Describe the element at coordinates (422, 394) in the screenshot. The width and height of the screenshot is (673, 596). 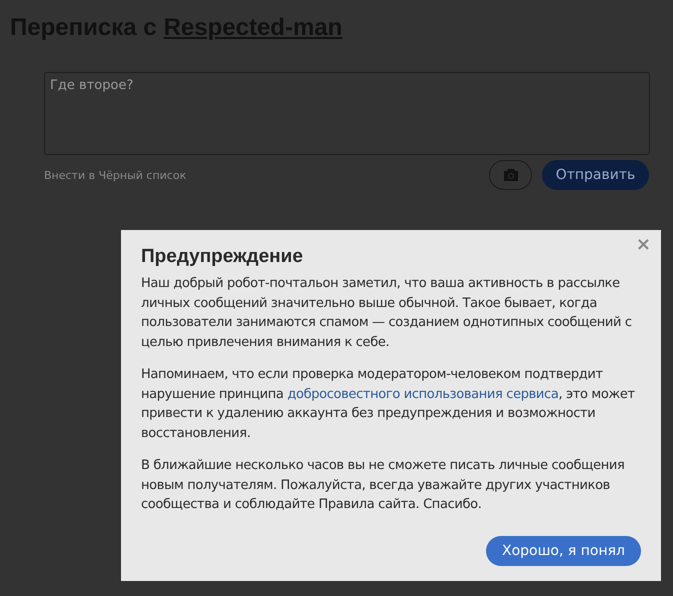
I see `policy-link: добросовестного использования сервиса` at that location.